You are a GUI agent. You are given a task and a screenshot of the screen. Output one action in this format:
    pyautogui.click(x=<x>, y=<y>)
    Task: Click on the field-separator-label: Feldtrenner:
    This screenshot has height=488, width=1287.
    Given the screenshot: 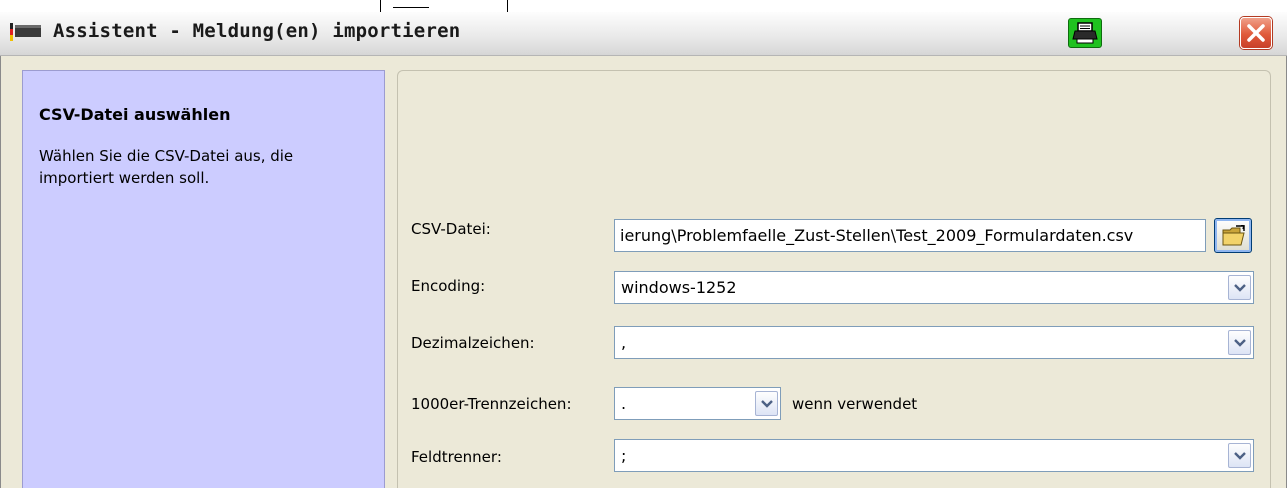 What is the action you would take?
    pyautogui.click(x=456, y=457)
    